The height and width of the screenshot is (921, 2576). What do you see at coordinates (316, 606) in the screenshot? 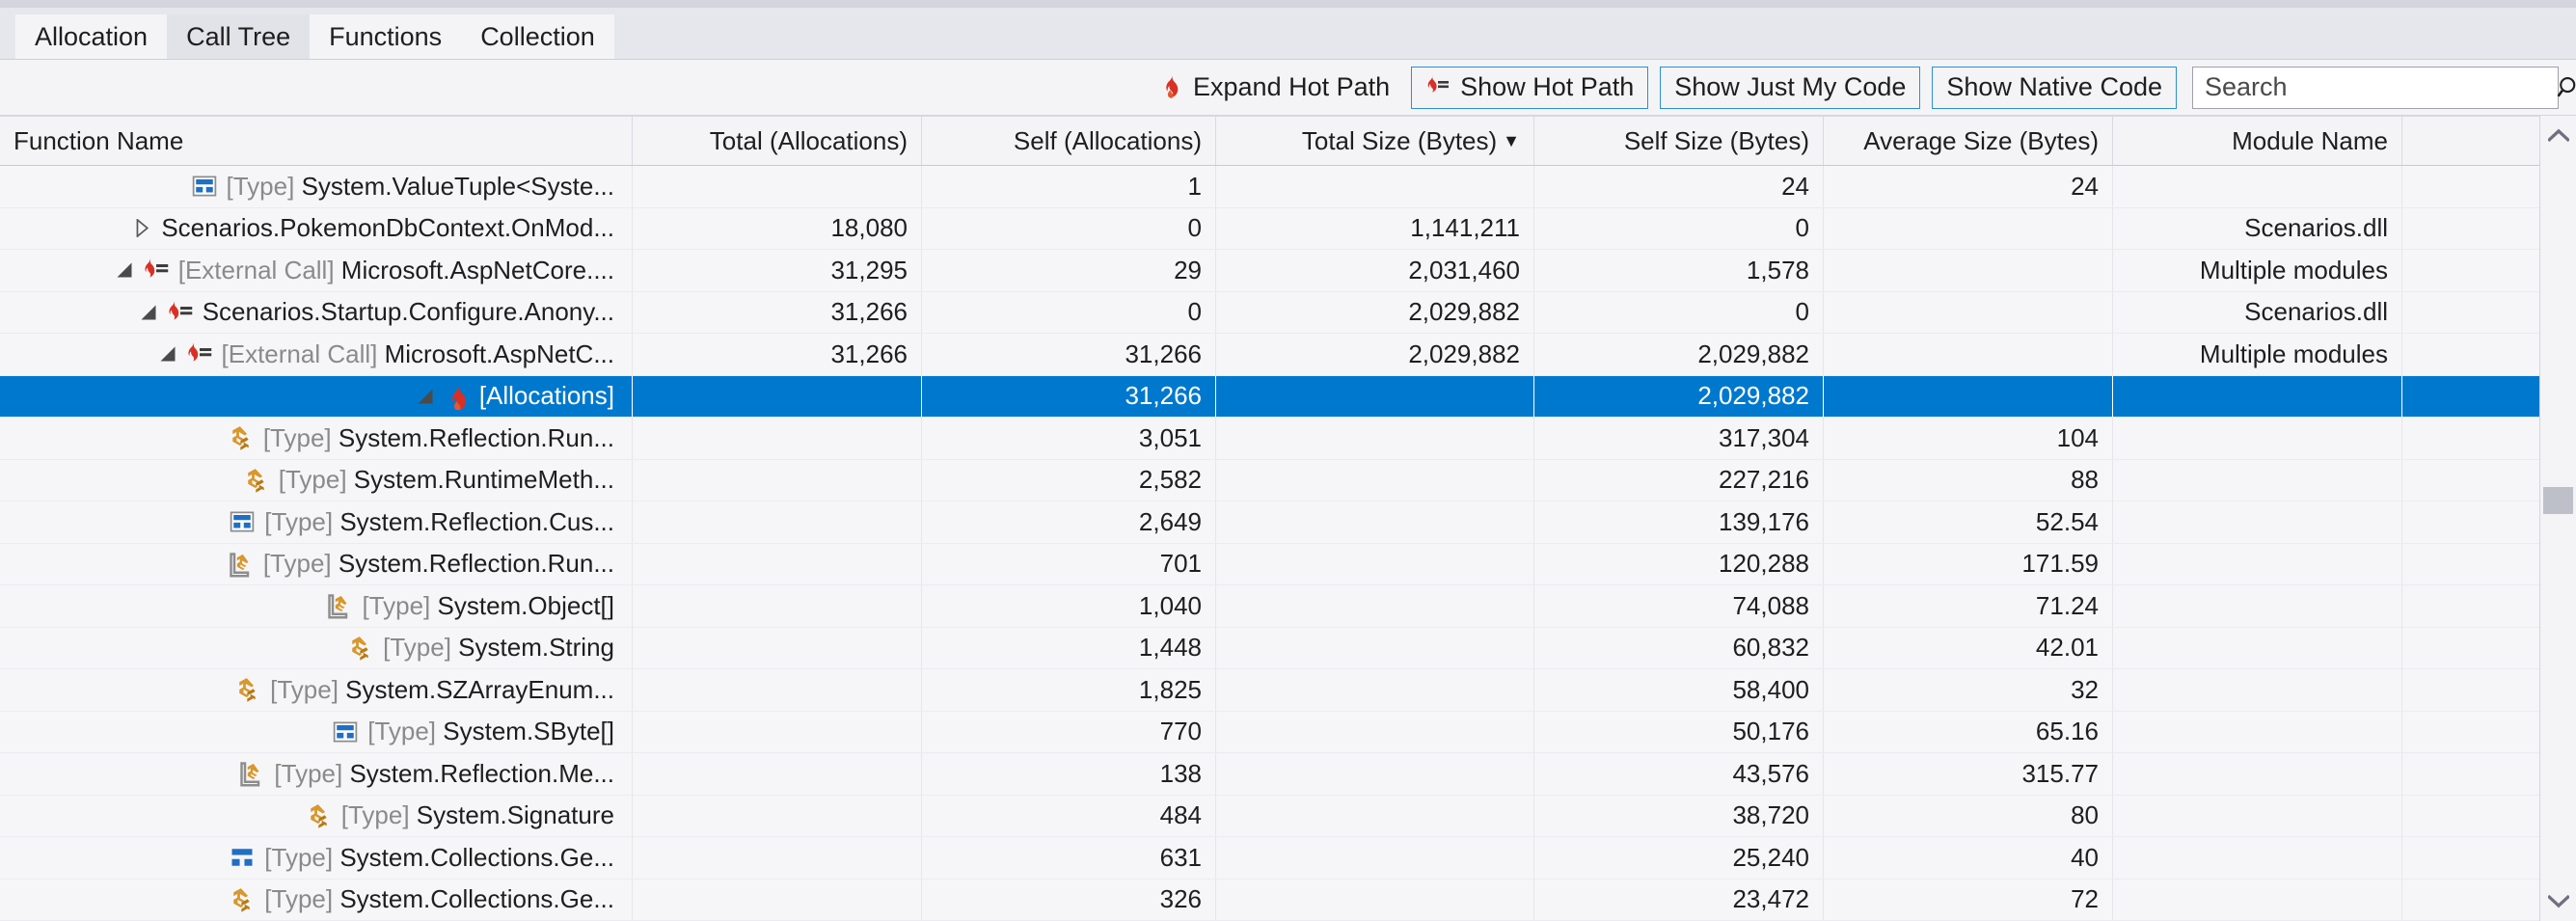
I see `cell-function-name: [Type] System.Object[]` at bounding box center [316, 606].